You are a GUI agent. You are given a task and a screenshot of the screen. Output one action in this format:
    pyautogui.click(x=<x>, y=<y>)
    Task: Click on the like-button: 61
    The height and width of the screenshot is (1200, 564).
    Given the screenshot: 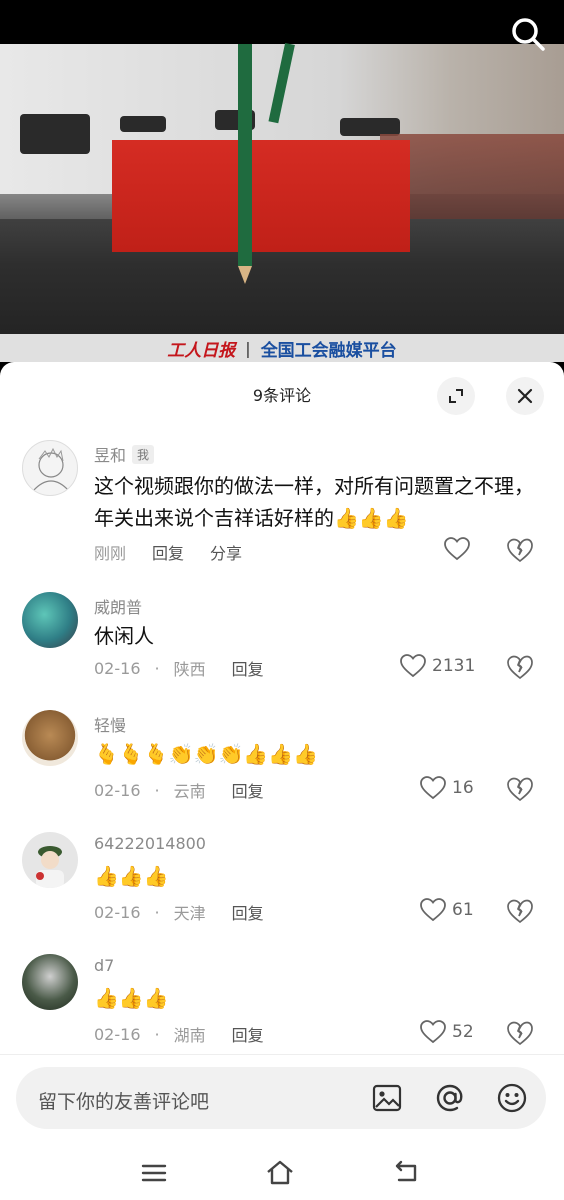 What is the action you would take?
    pyautogui.click(x=447, y=910)
    